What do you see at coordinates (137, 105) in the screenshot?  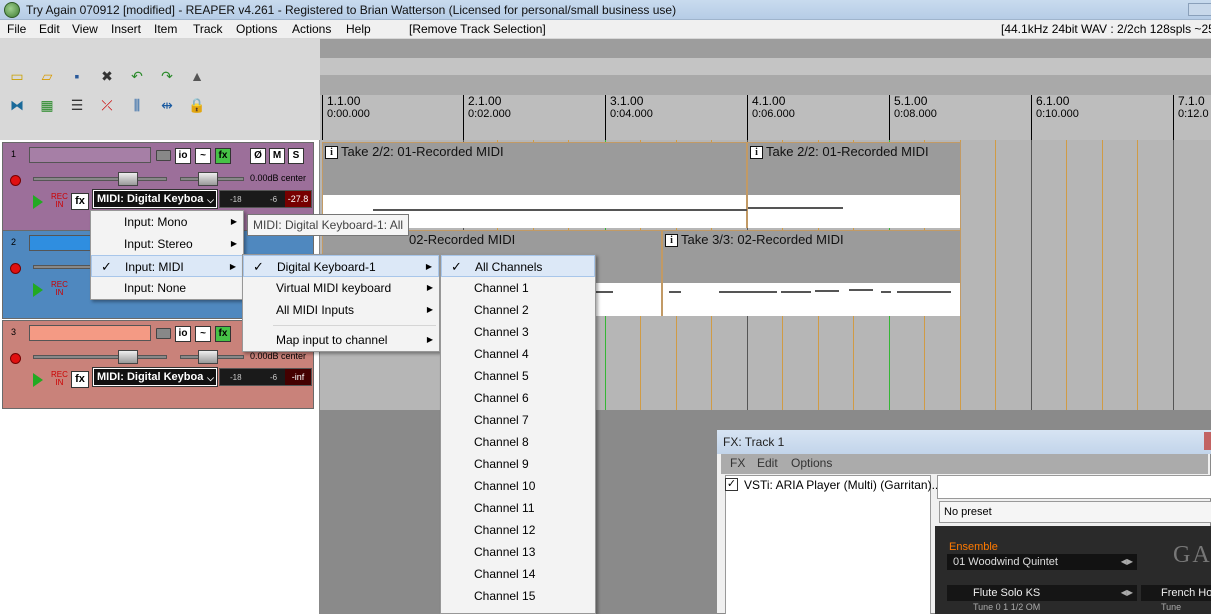 I see `envelope-points-icon: ⫼` at bounding box center [137, 105].